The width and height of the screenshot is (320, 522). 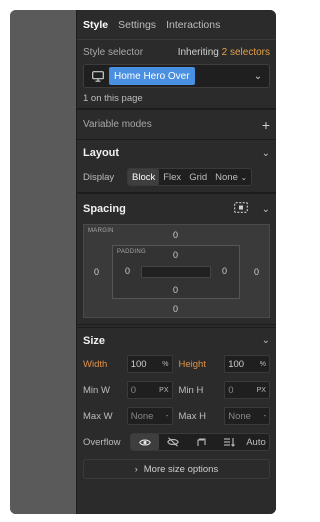 What do you see at coordinates (181, 469) in the screenshot?
I see `more-size-options-label: More size options` at bounding box center [181, 469].